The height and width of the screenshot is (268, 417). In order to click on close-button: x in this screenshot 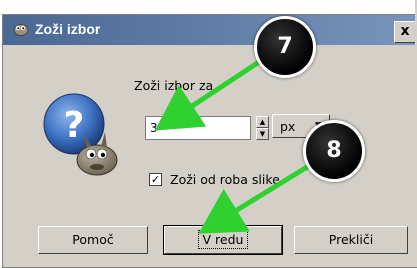, I will do `click(405, 32)`.